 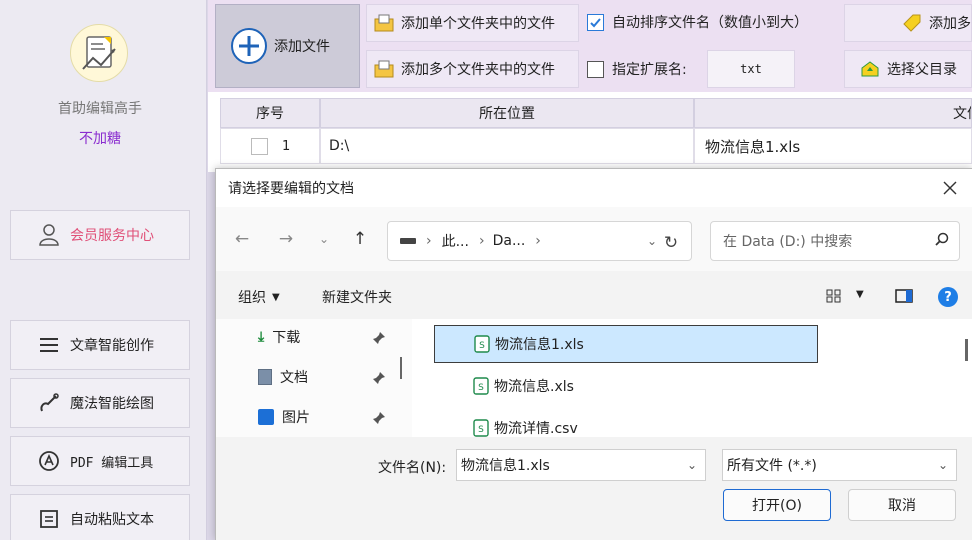 What do you see at coordinates (478, 70) in the screenshot?
I see `add-multi-folder-label: 添加多个文件夹中的文件` at bounding box center [478, 70].